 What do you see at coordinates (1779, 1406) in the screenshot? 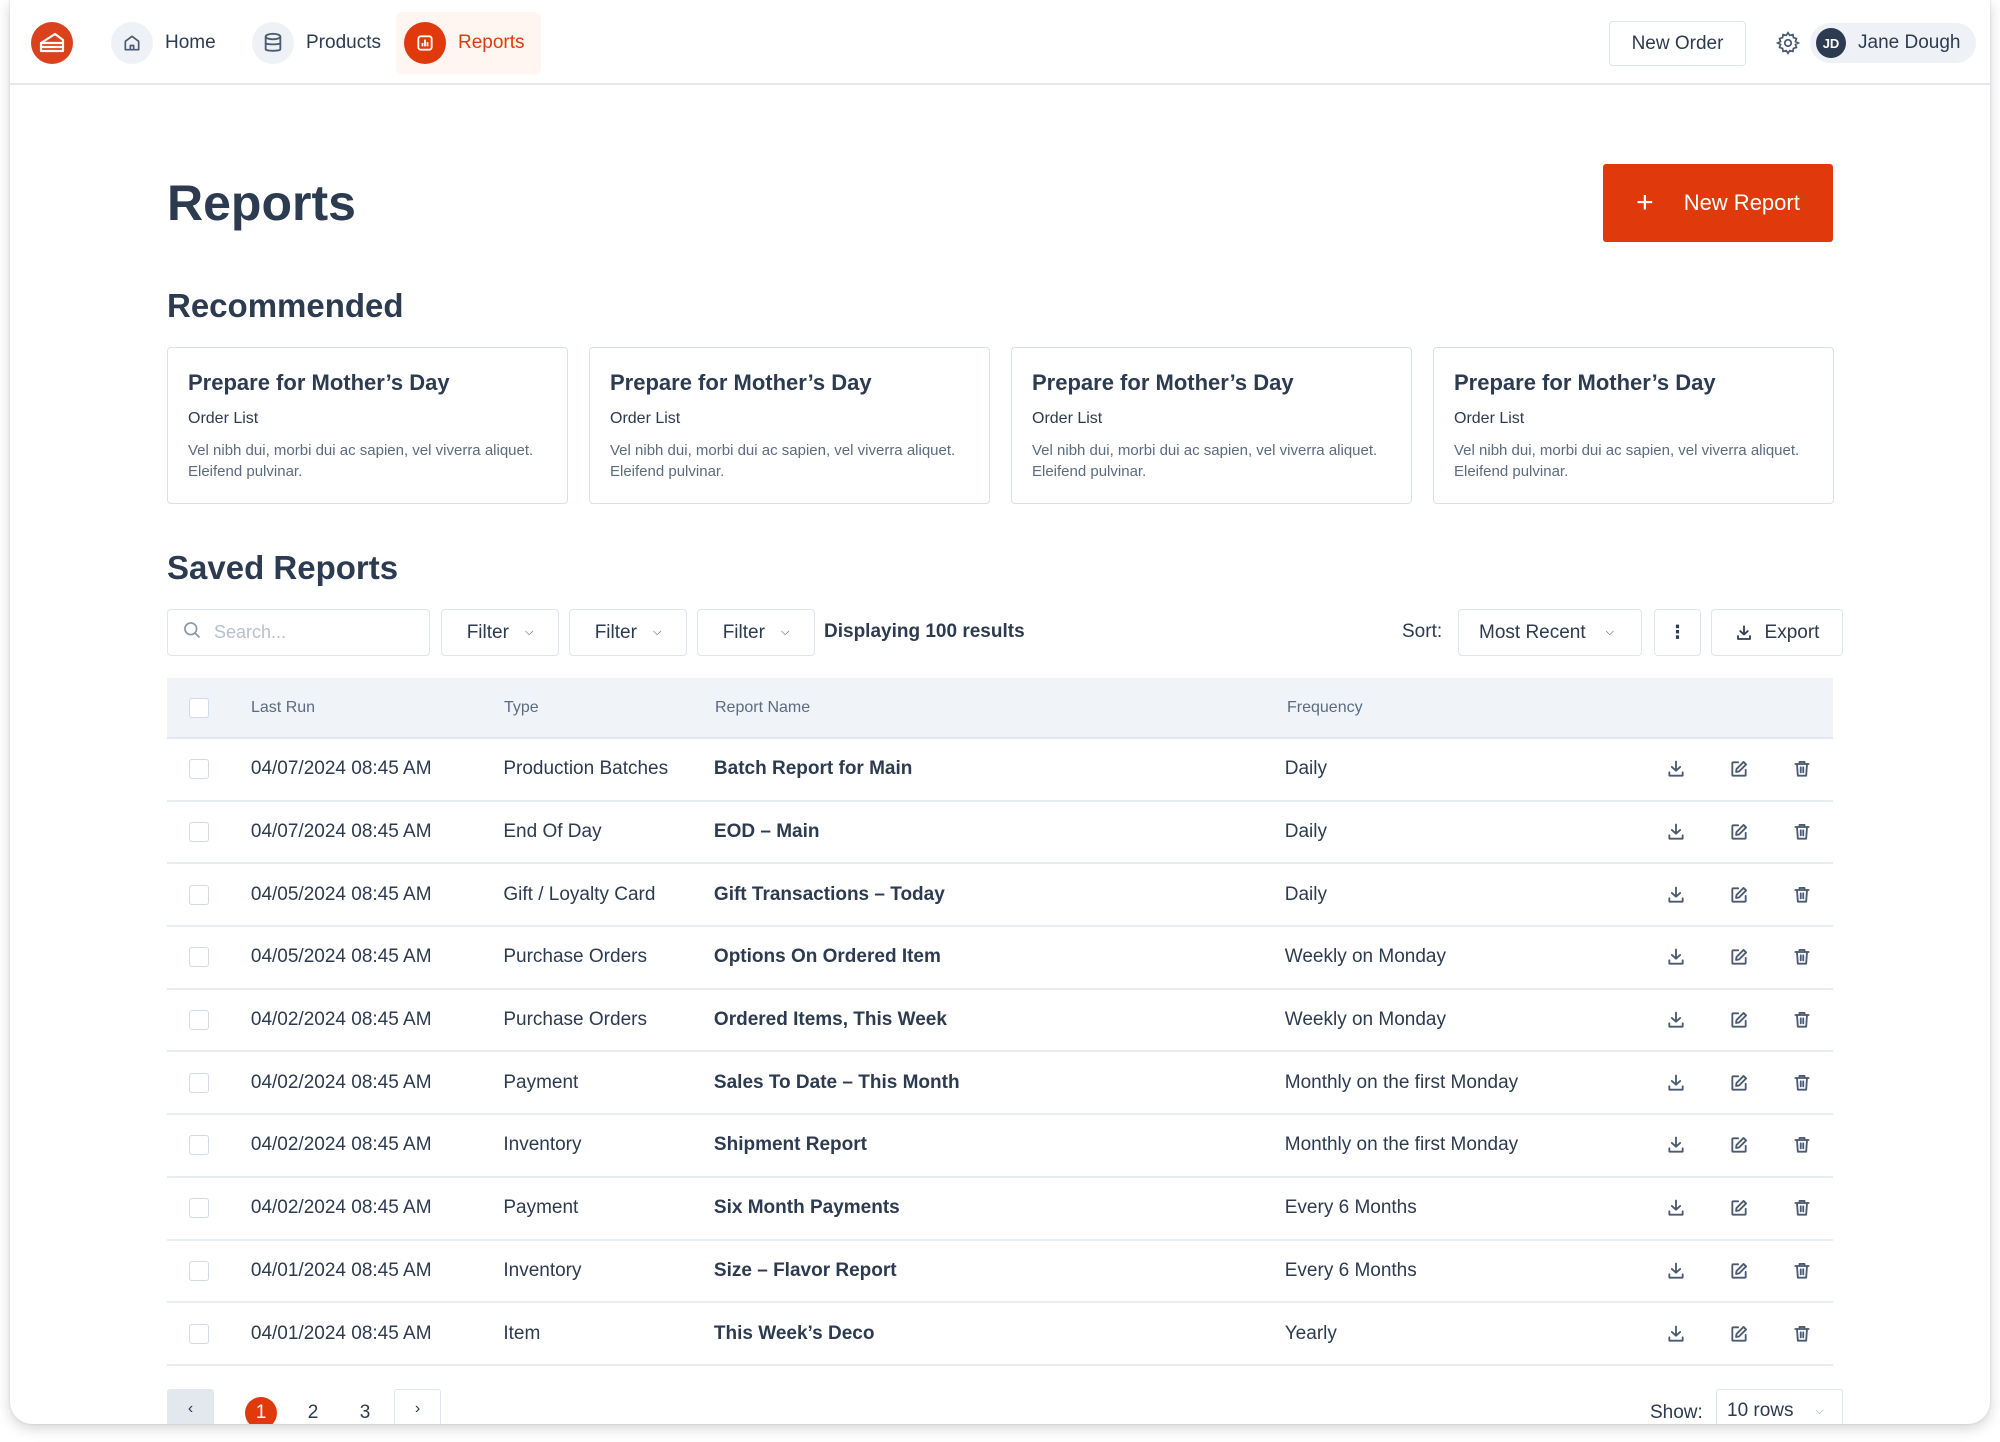
I see `rows-per-page-dropdown: 10 rows ⌵` at bounding box center [1779, 1406].